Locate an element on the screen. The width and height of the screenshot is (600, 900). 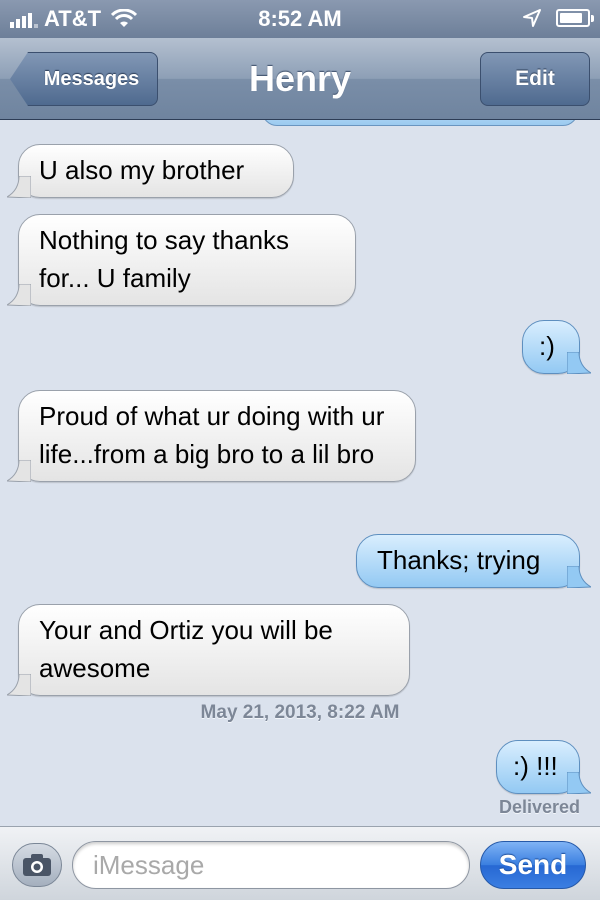
edit-button: Edit is located at coordinates (535, 79).